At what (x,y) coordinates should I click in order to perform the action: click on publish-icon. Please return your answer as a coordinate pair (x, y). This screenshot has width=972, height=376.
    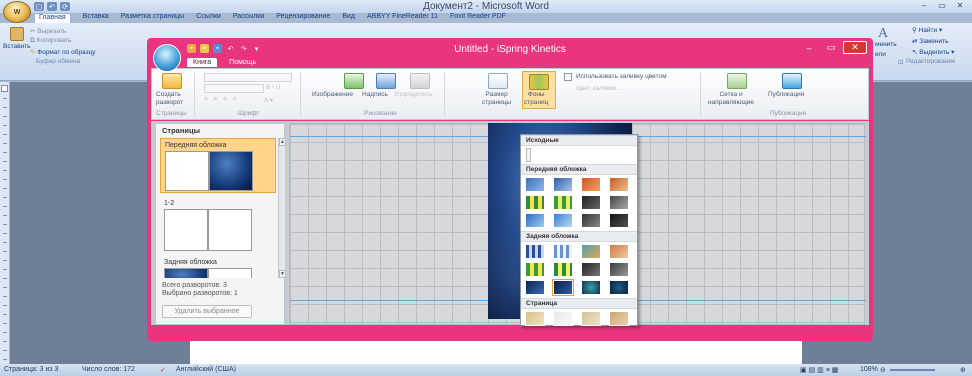
    Looking at the image, I should click on (792, 81).